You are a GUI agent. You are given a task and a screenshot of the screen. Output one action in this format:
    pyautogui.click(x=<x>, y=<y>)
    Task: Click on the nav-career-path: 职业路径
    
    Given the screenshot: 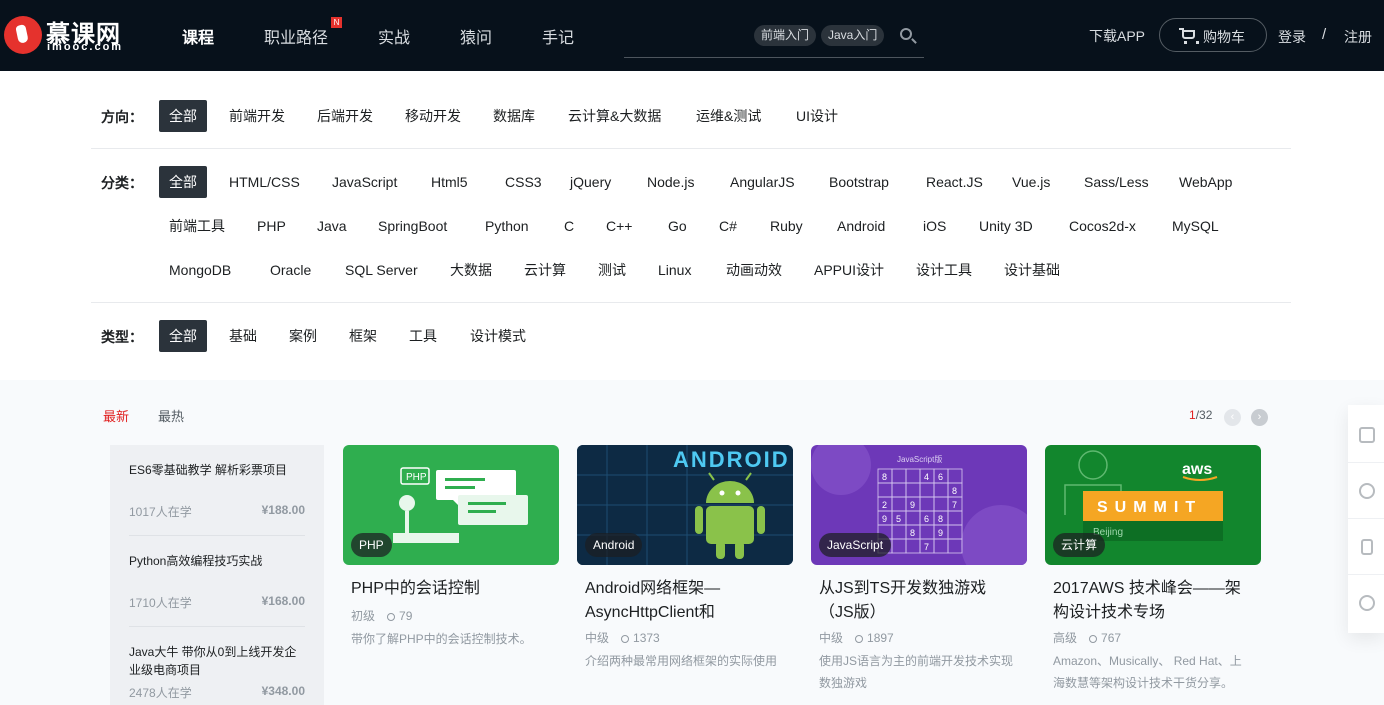 What is the action you would take?
    pyautogui.click(x=296, y=36)
    